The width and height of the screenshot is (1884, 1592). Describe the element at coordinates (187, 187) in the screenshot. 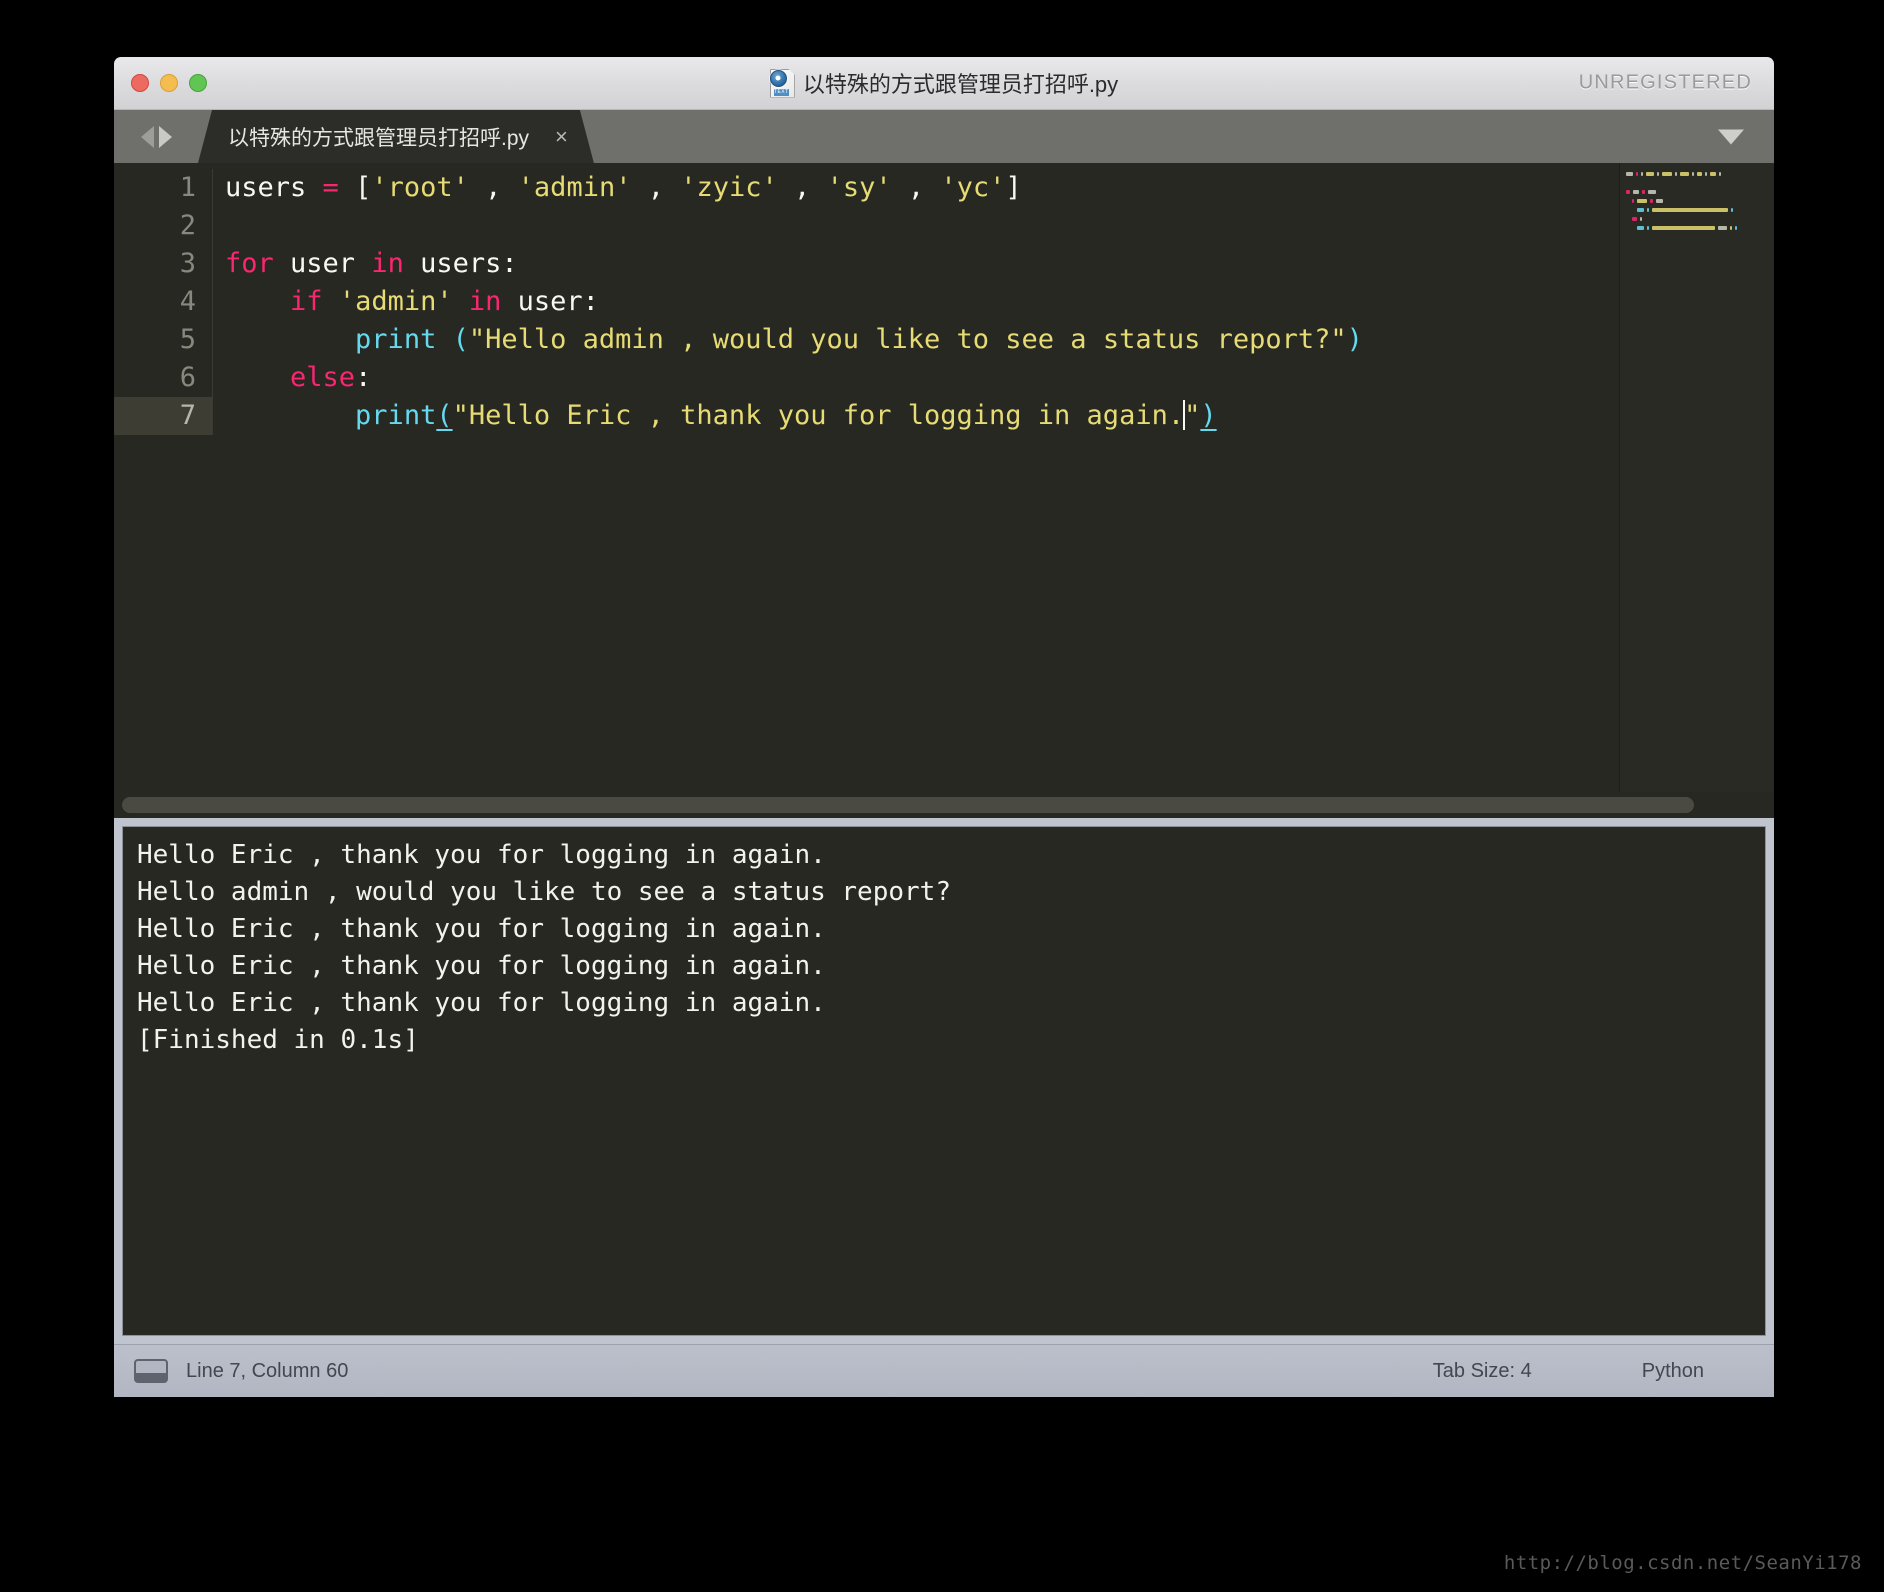

I see `line-number: 1` at that location.